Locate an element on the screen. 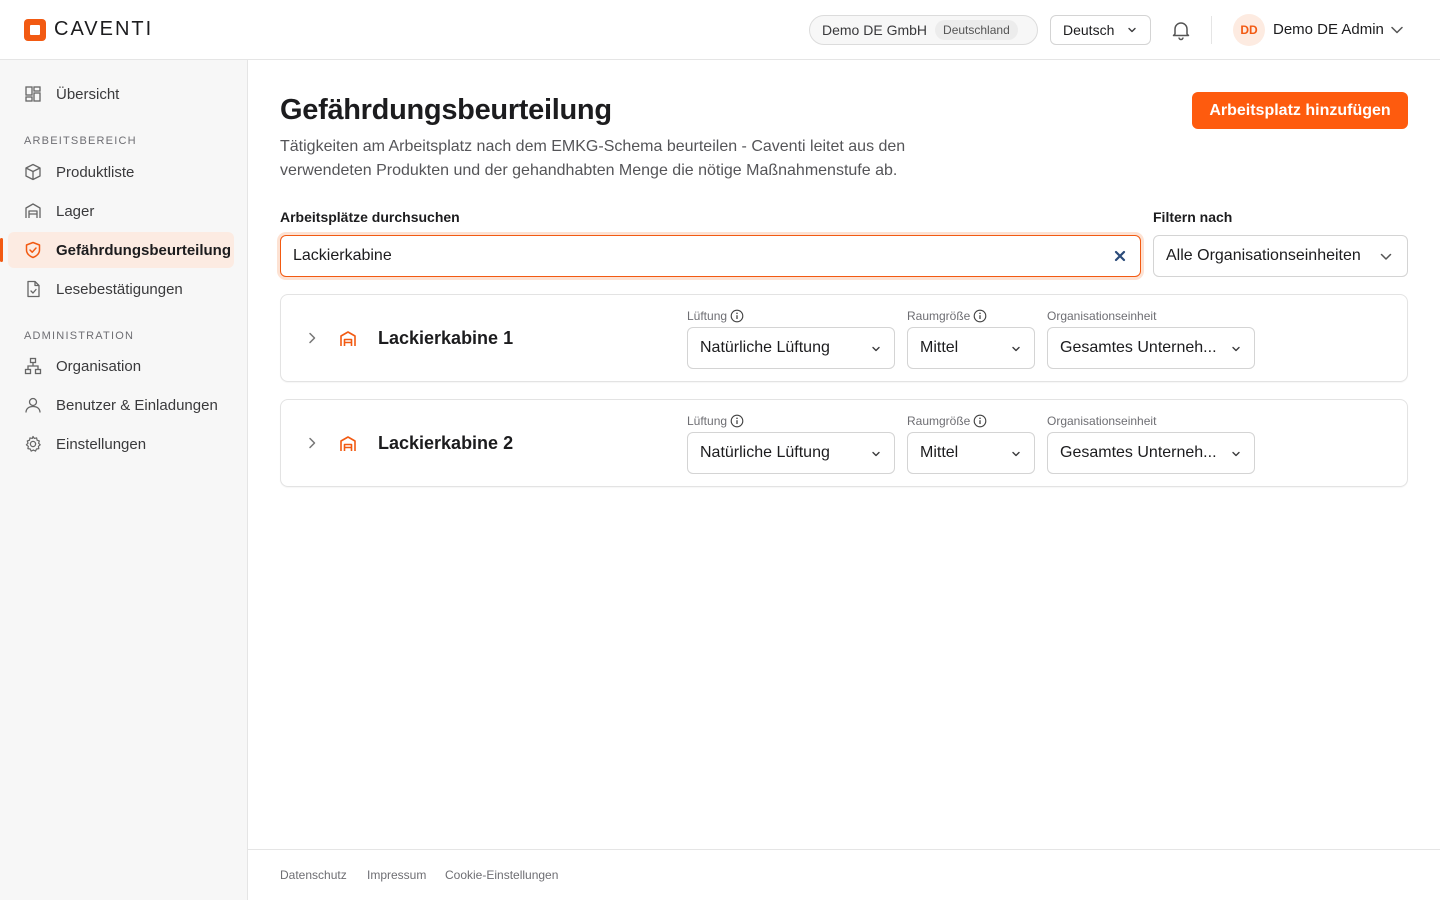 The height and width of the screenshot is (900, 1440). user-icon is located at coordinates (33, 405).